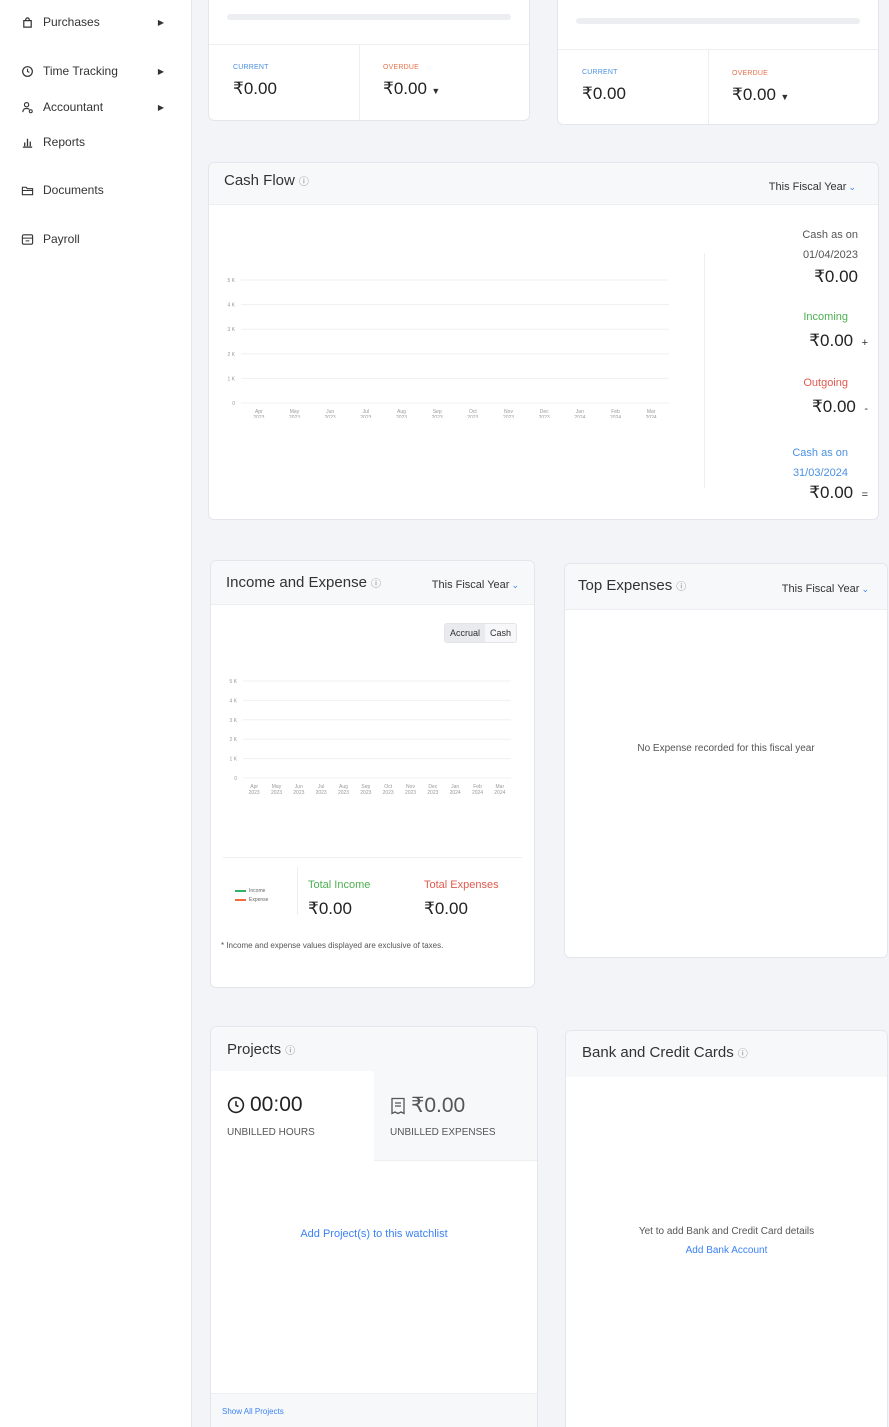 Image resolution: width=889 pixels, height=1427 pixels. Describe the element at coordinates (726, 587) in the screenshot. I see `top-expenses-header: Top Expenses ⓘ This Fiscal Year ⌄` at that location.